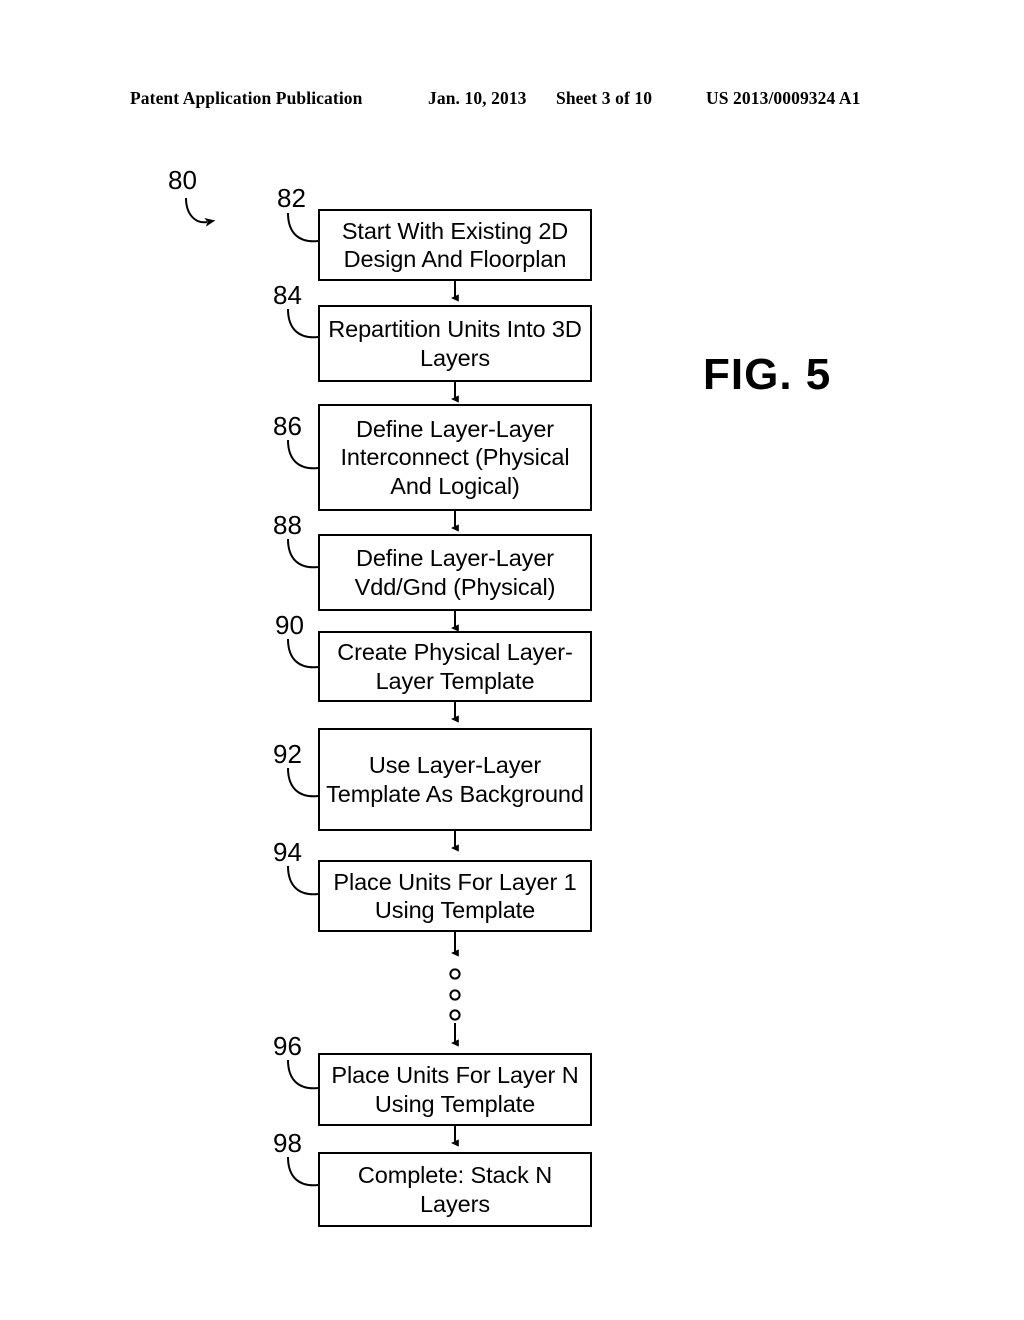 The width and height of the screenshot is (1024, 1320). Describe the element at coordinates (455, 994) in the screenshot. I see `ellipsis-continuation-marker` at that location.